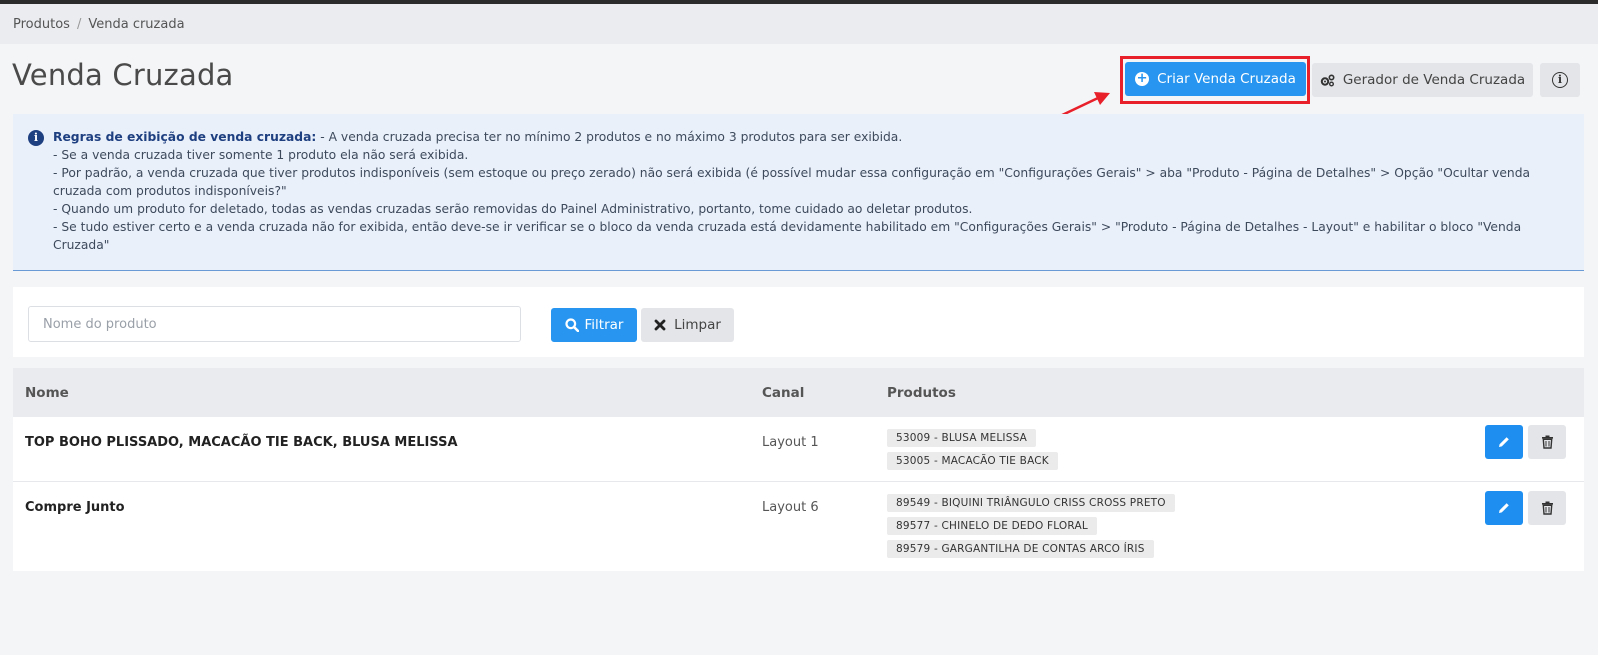 The height and width of the screenshot is (655, 1598). I want to click on page-title: Venda Cruzada, so click(123, 75).